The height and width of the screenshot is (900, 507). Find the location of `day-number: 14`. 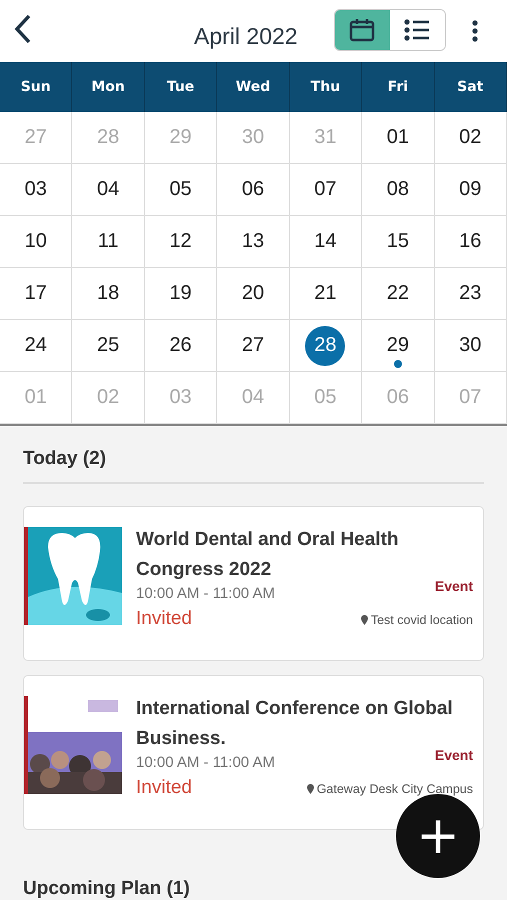

day-number: 14 is located at coordinates (325, 241).